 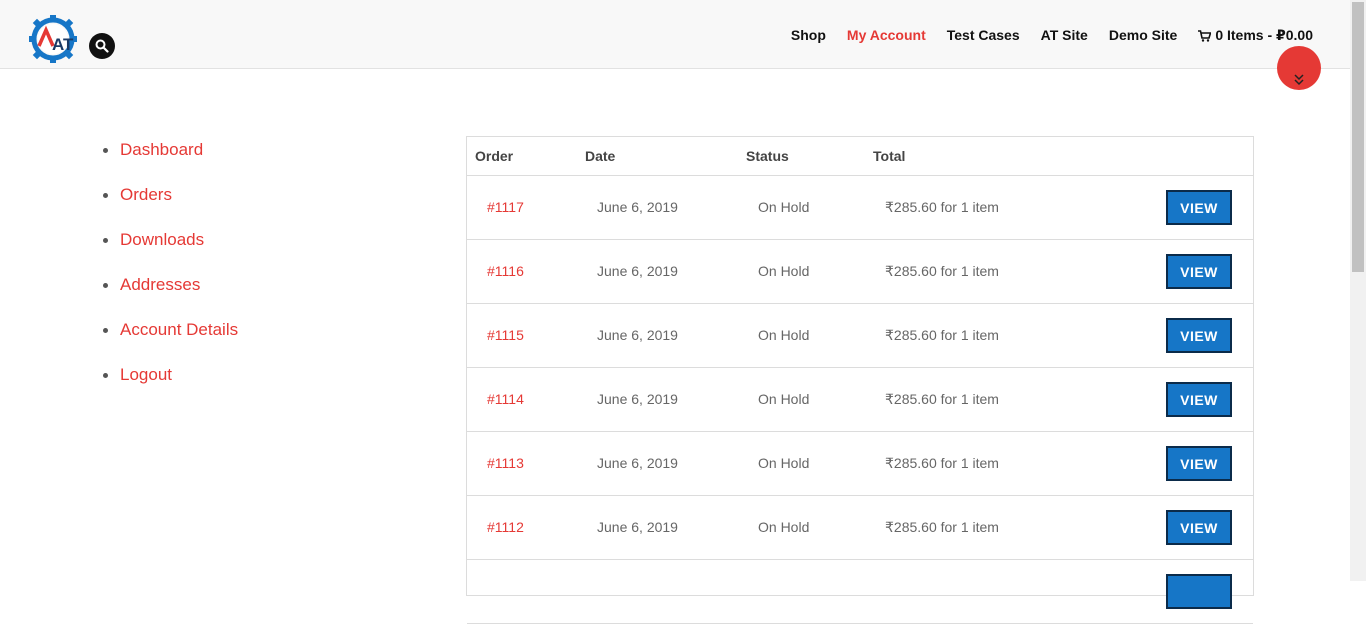 What do you see at coordinates (170, 340) in the screenshot?
I see `account-menu-item: Account Details` at bounding box center [170, 340].